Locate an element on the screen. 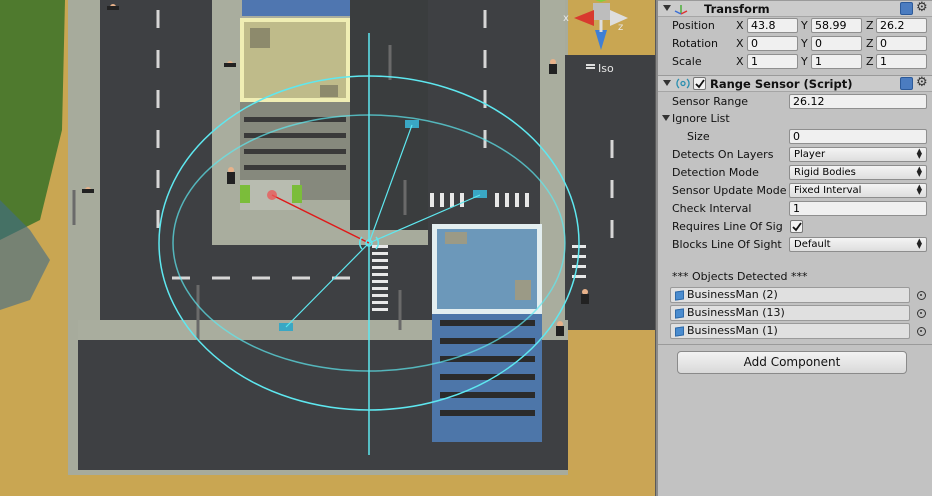  ignore-list-size-field: 0 is located at coordinates (858, 136).